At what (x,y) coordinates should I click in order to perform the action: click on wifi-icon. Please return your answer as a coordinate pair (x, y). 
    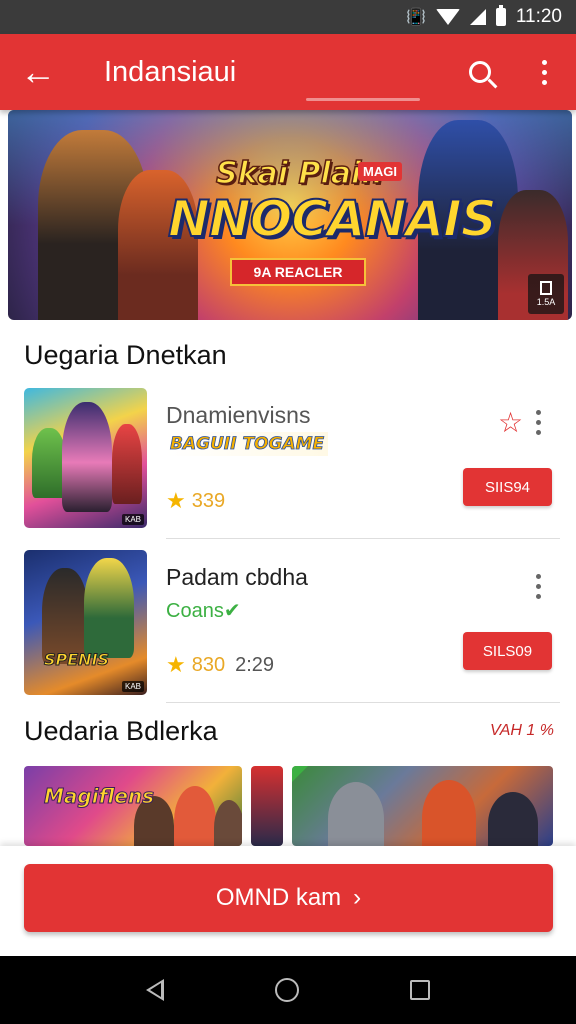
    Looking at the image, I should click on (447, 17).